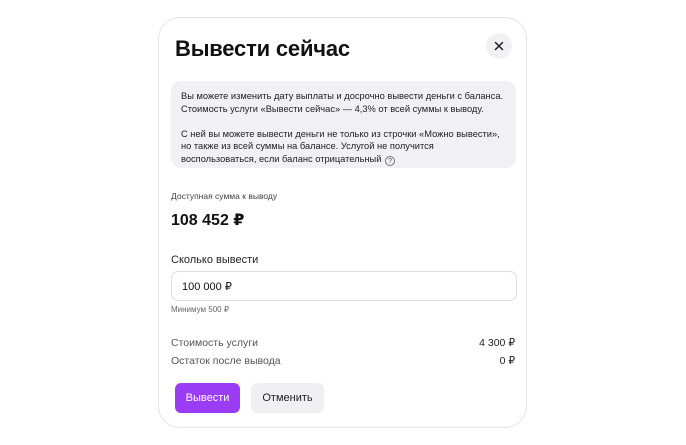  I want to click on dialog-title: Вывести сейчас, so click(262, 48).